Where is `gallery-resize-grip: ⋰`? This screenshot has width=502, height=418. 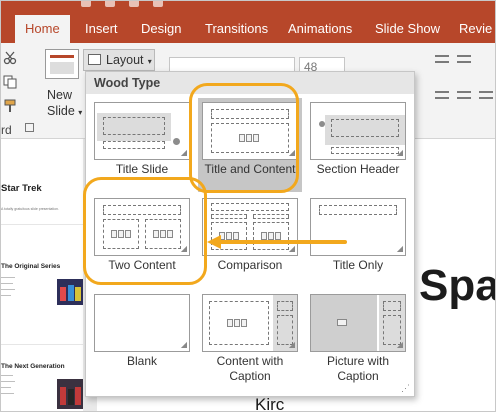
gallery-resize-grip: ⋰ is located at coordinates (405, 388).